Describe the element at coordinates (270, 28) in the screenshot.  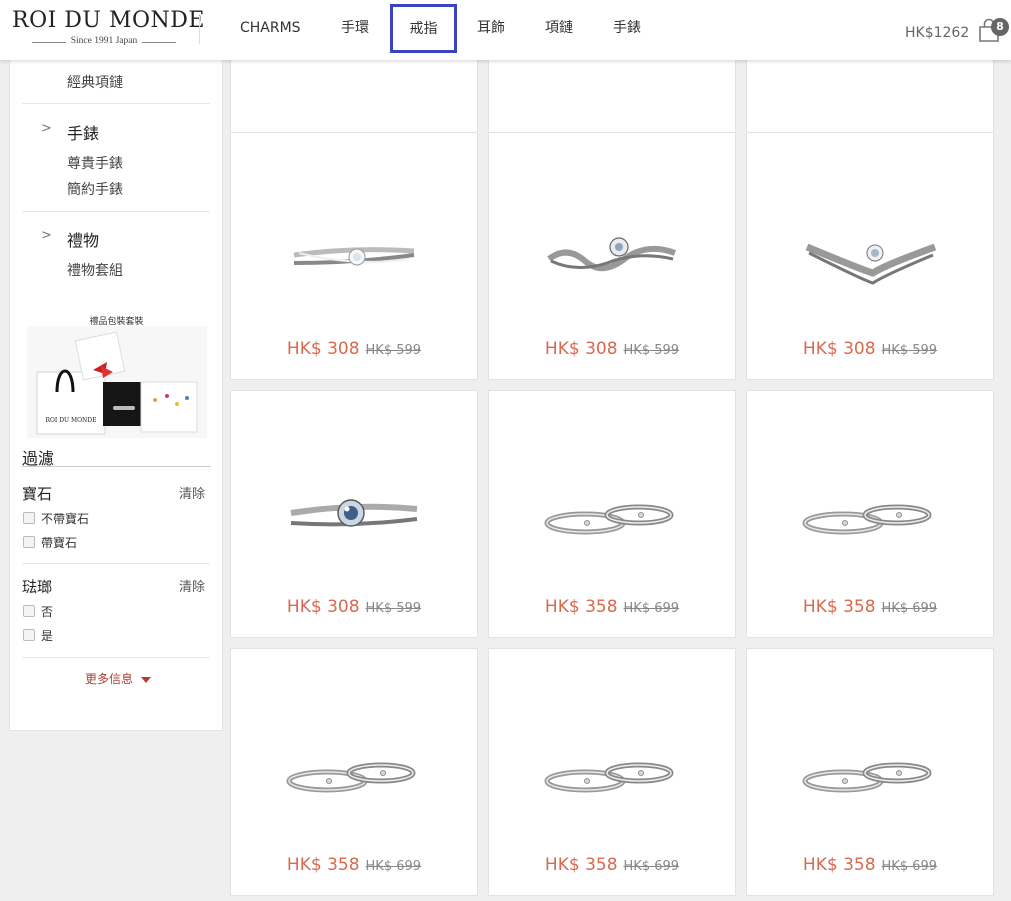
I see `nav-item-charms: CHARMS` at that location.